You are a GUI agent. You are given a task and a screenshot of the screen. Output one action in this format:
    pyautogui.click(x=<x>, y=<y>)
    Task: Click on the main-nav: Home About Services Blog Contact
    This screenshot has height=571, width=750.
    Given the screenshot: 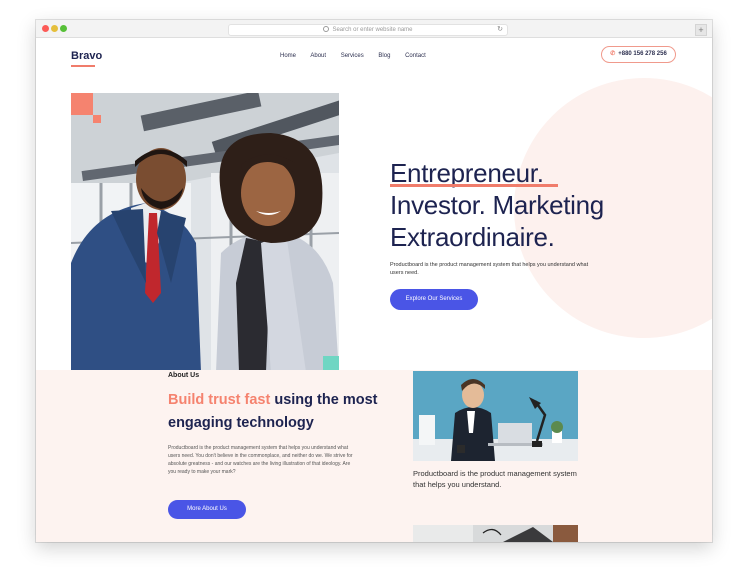 What is the action you would take?
    pyautogui.click(x=359, y=56)
    